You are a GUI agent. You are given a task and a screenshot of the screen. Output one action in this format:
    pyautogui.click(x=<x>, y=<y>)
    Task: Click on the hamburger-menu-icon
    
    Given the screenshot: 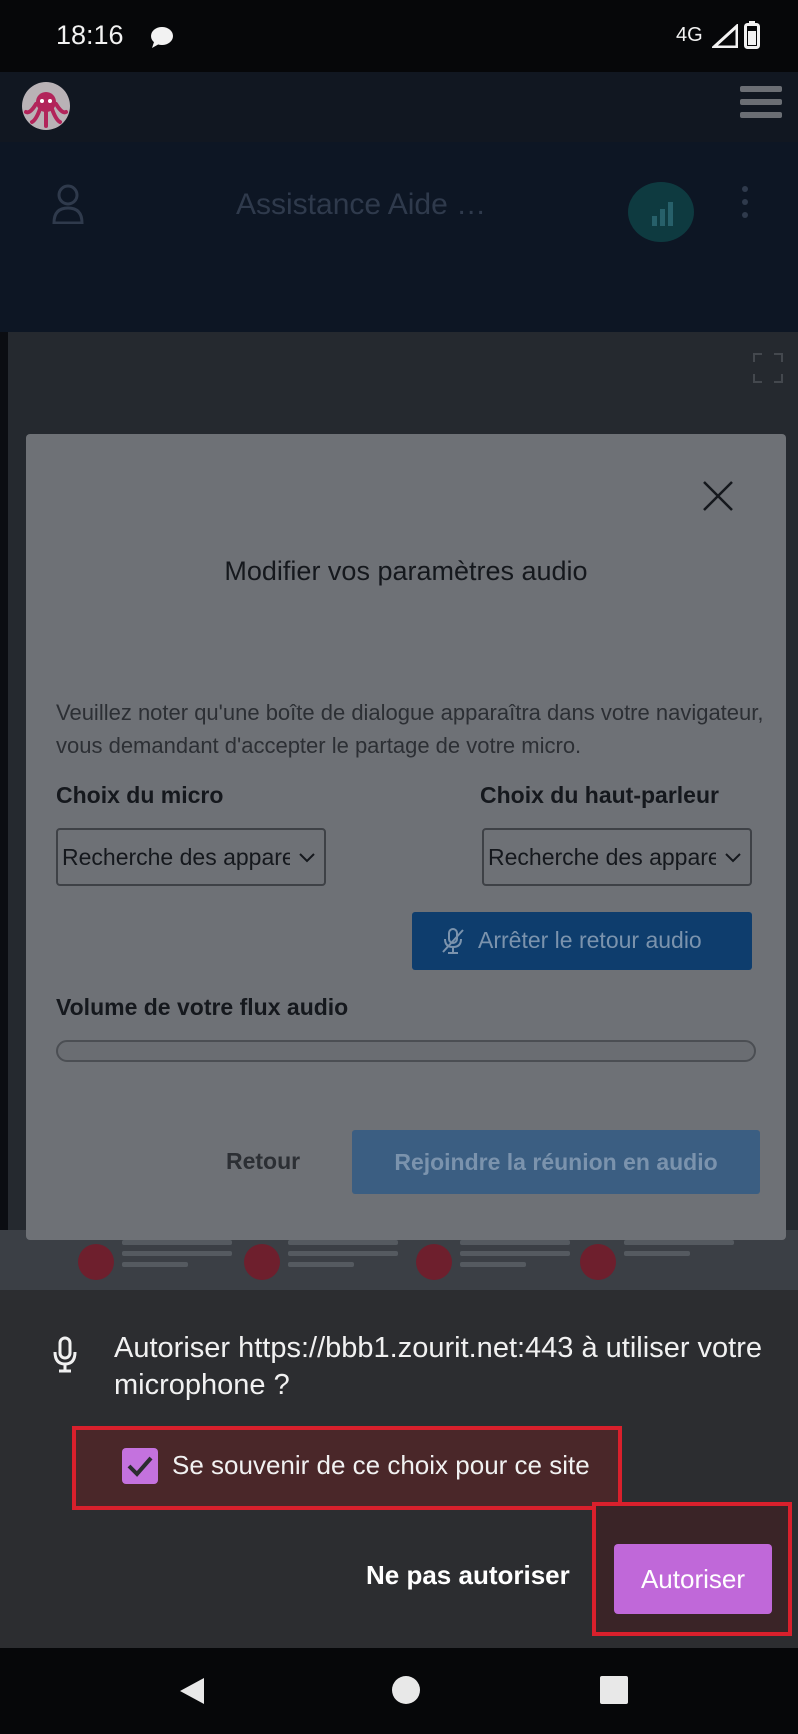 What is the action you would take?
    pyautogui.click(x=761, y=106)
    